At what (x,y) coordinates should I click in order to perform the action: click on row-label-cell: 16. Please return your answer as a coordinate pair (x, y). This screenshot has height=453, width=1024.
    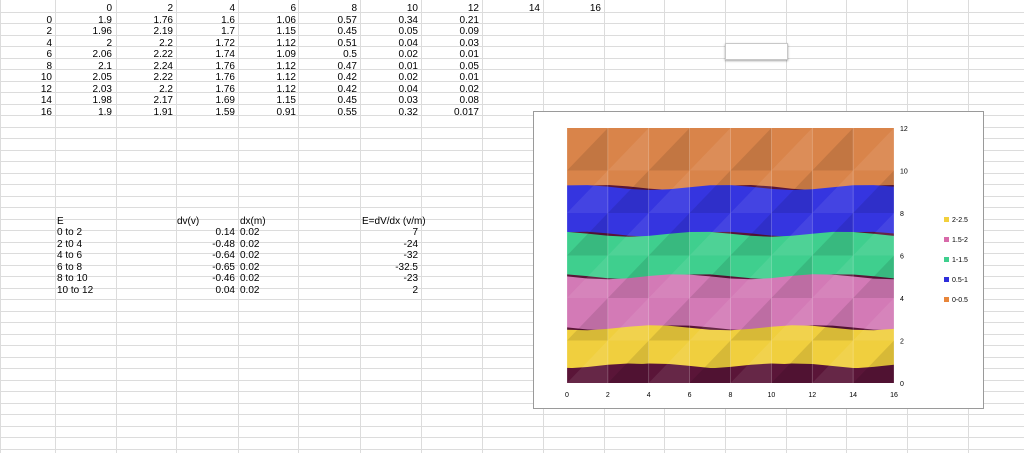
    Looking at the image, I should click on (46, 112).